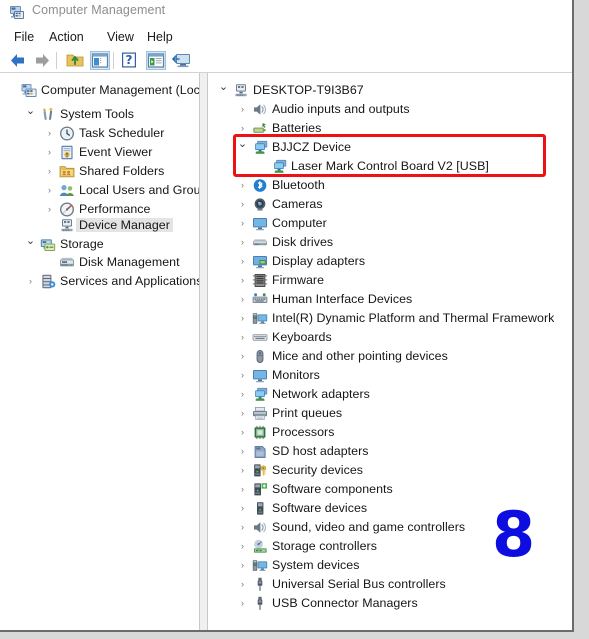  I want to click on menu-view: View, so click(120, 37).